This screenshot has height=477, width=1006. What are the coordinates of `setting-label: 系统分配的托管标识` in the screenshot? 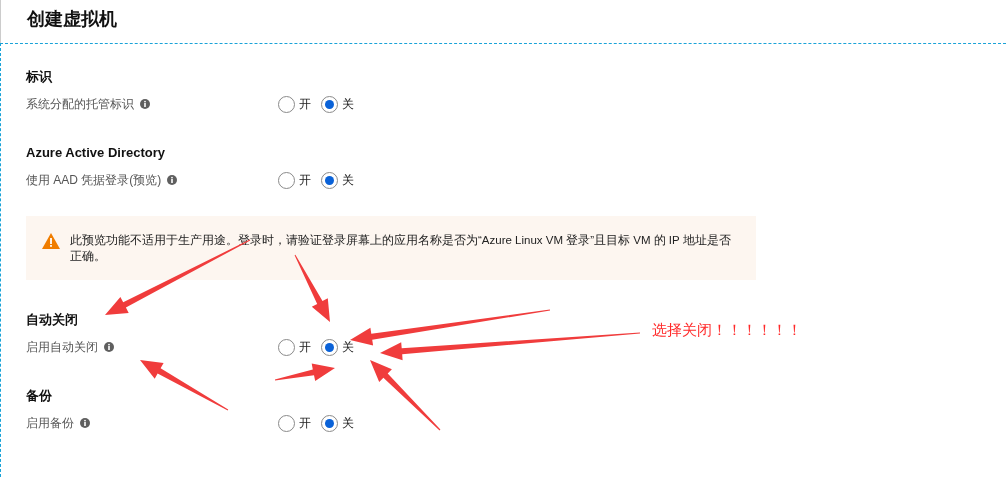 It's located at (80, 104).